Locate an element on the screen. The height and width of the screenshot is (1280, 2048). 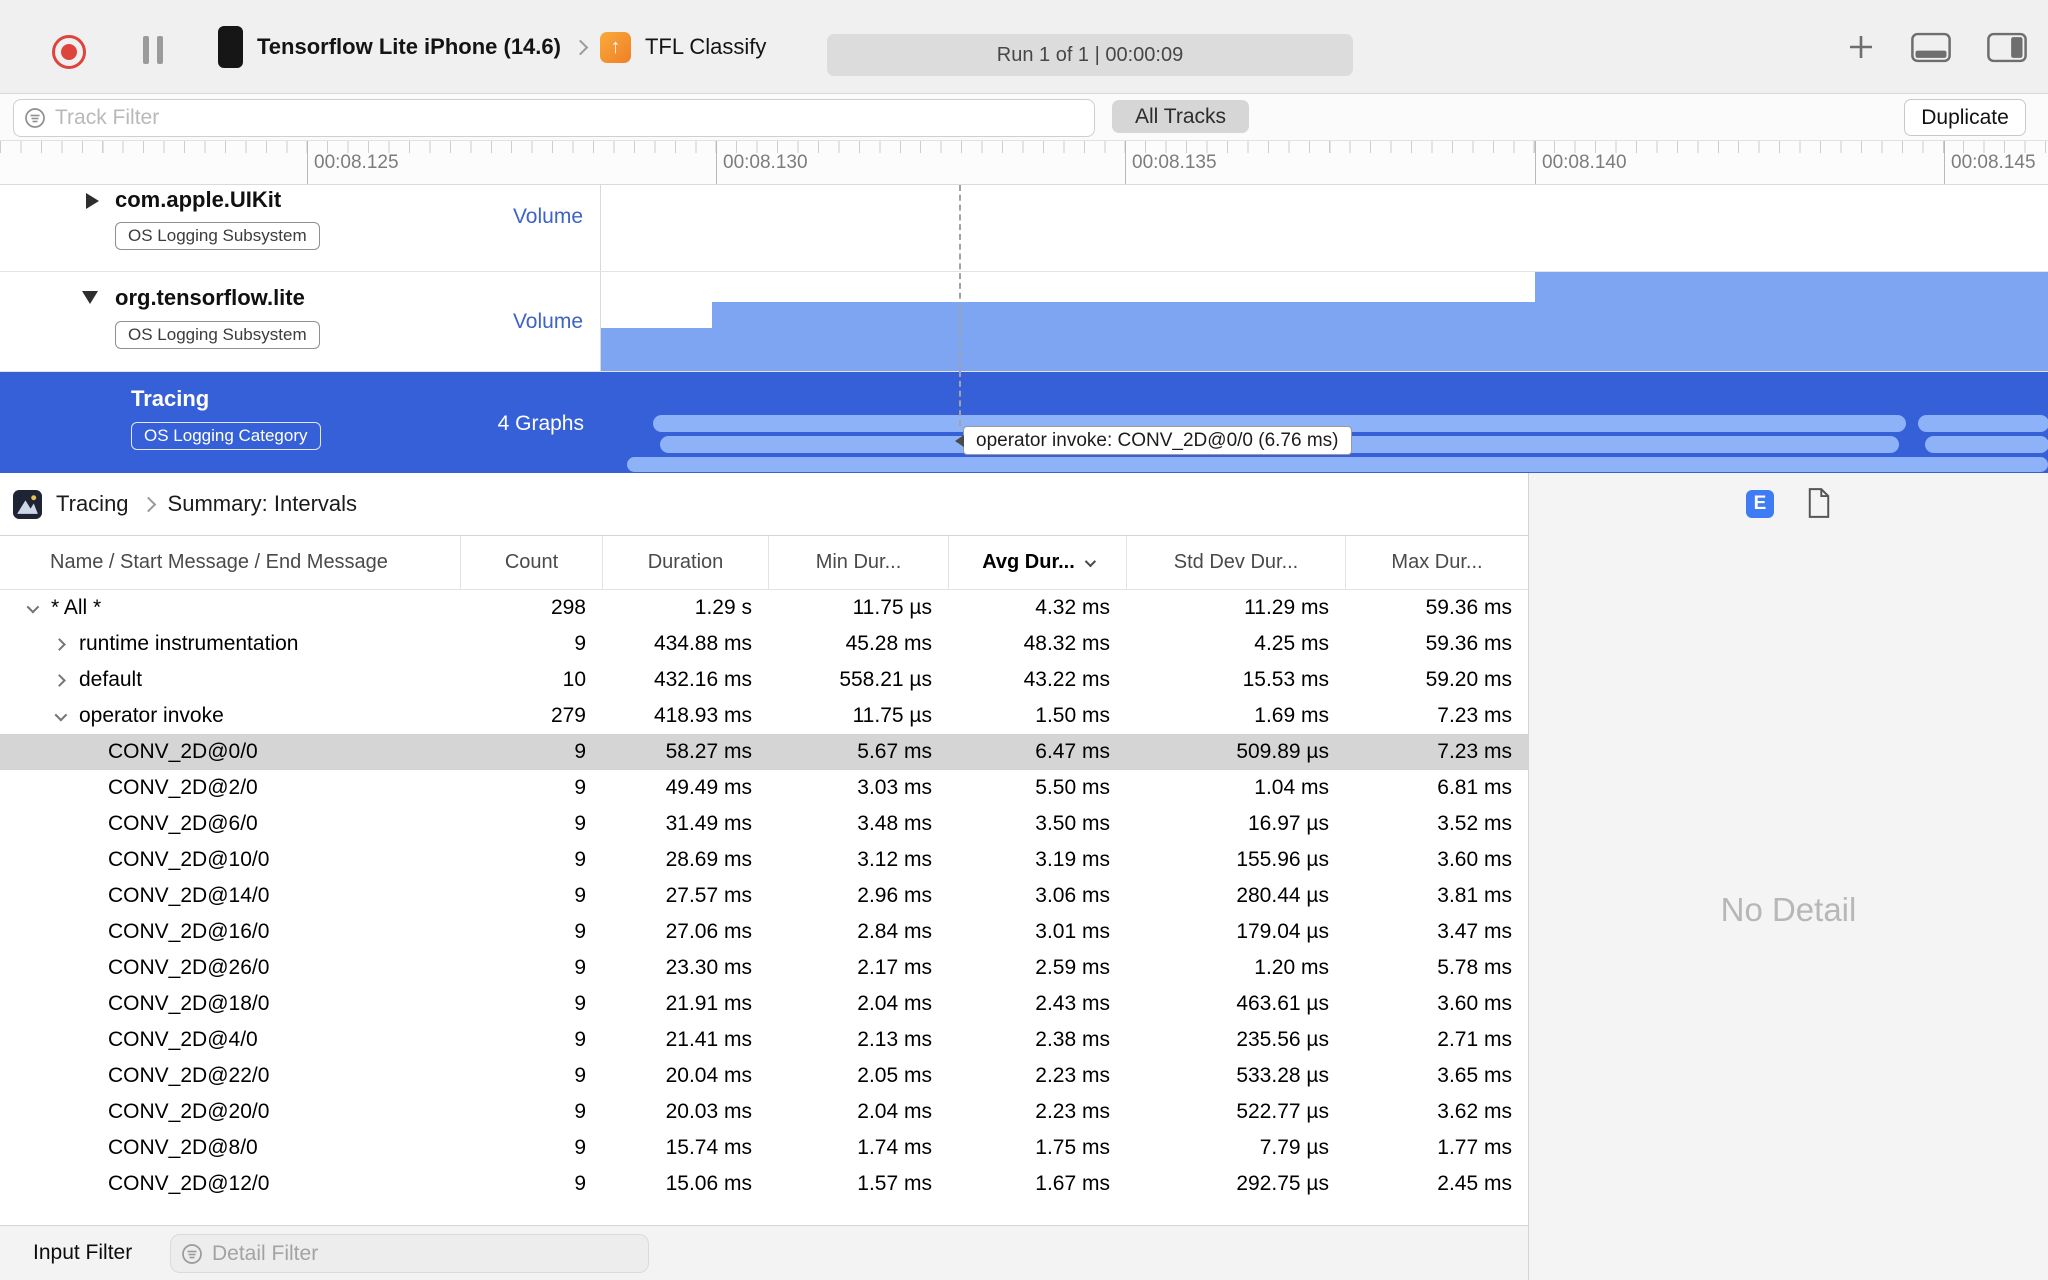
filter-icon is located at coordinates (35, 118).